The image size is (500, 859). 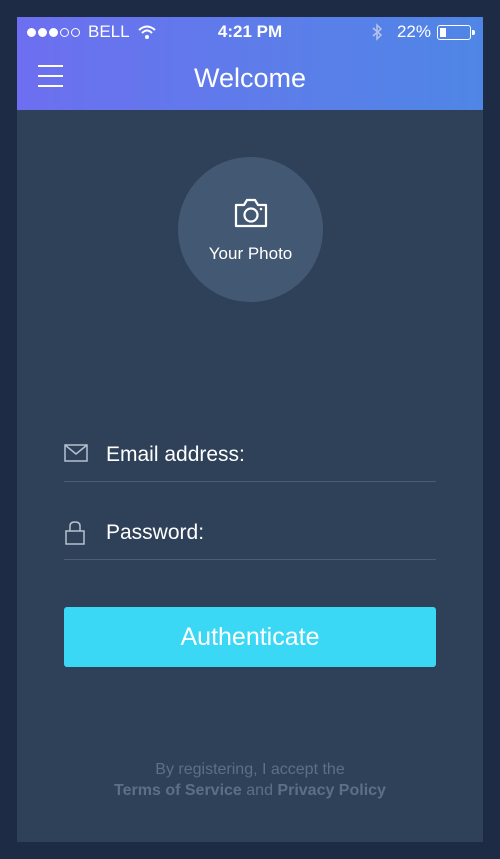 What do you see at coordinates (250, 253) in the screenshot?
I see `photo-label: Your Photo` at bounding box center [250, 253].